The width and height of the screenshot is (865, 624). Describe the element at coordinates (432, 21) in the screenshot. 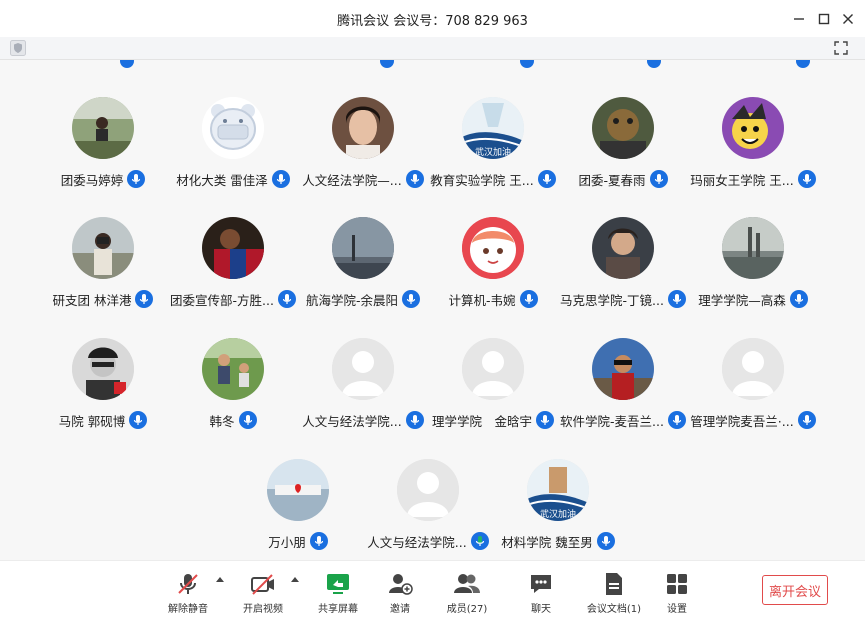

I see `window-title: 腾讯会议 会议号：708 829 963` at that location.